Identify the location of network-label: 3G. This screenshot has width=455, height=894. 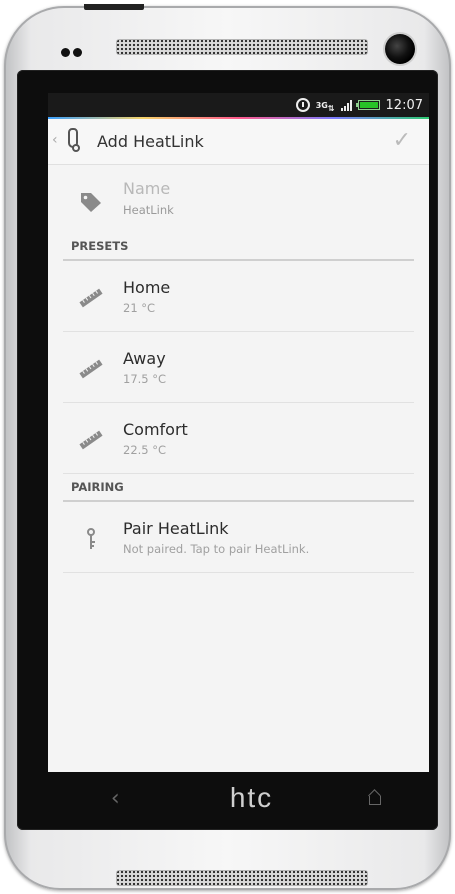
(321, 105).